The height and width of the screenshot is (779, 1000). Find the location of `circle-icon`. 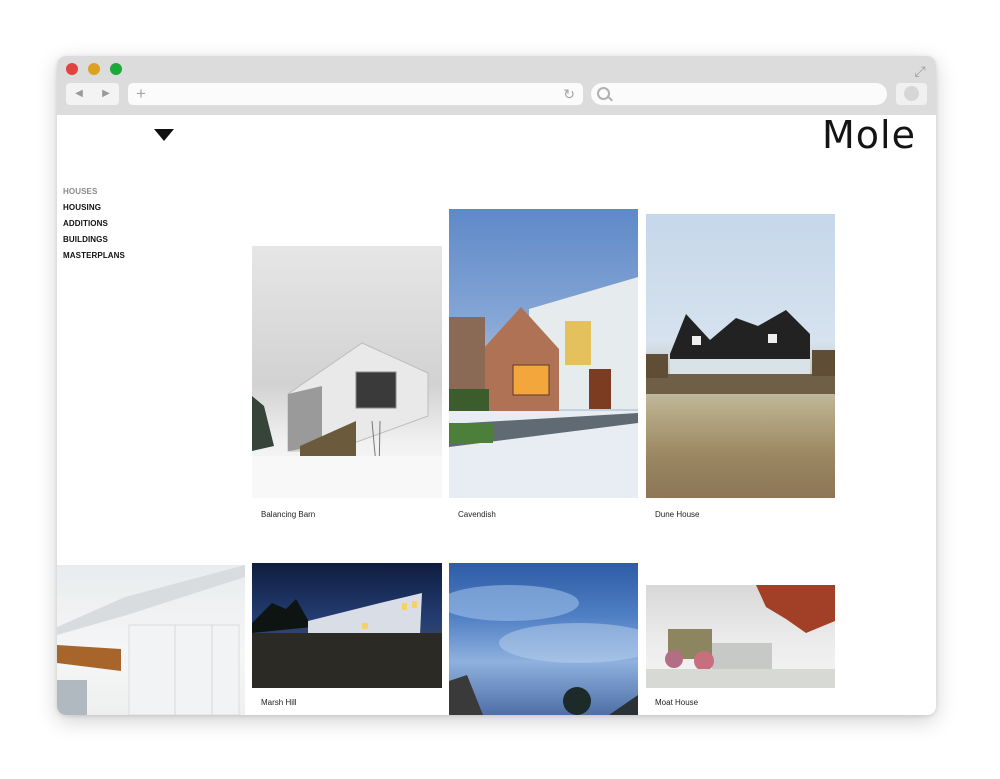

circle-icon is located at coordinates (911, 93).